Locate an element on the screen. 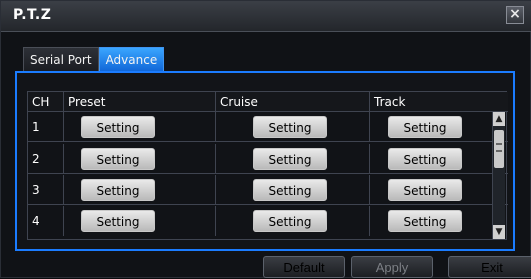 This screenshot has width=531, height=279. table-row: 2 Setting Setting Setting is located at coordinates (268, 159).